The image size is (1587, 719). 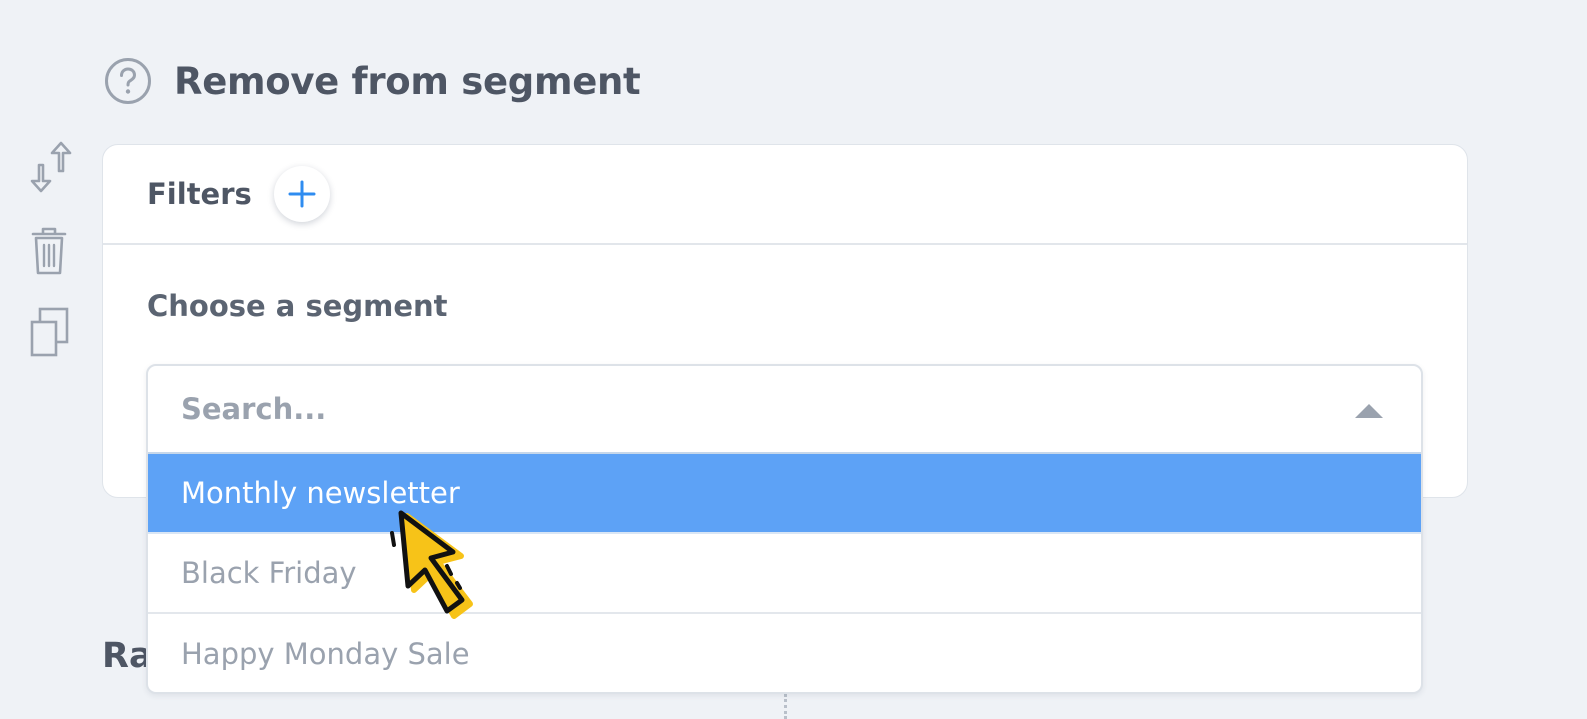 What do you see at coordinates (49, 250) in the screenshot?
I see `trash-icon` at bounding box center [49, 250].